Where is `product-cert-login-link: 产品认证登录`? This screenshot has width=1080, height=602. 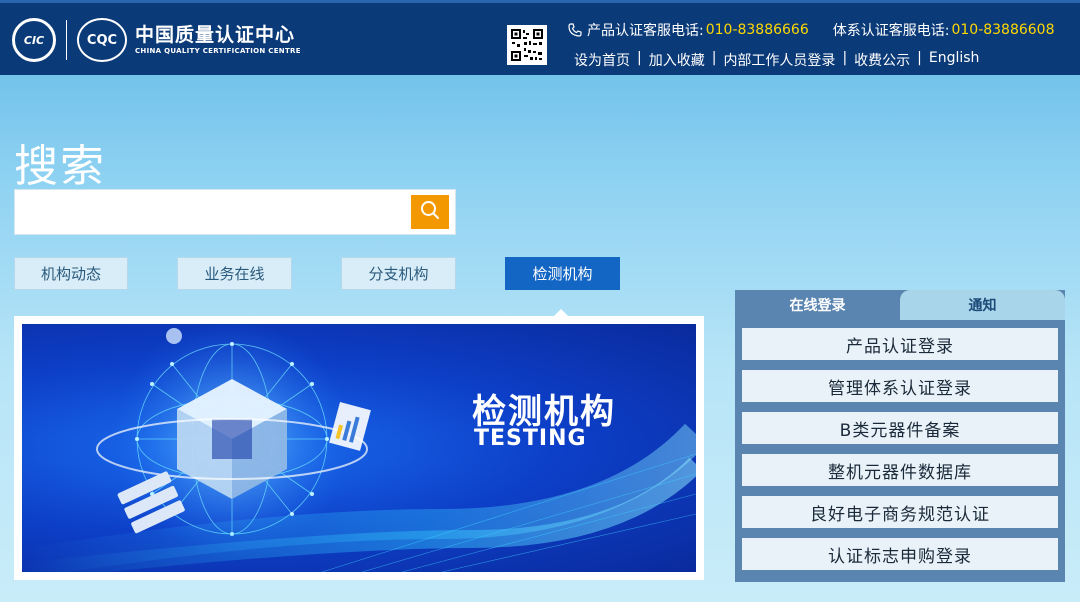 product-cert-login-link: 产品认证登录 is located at coordinates (900, 344).